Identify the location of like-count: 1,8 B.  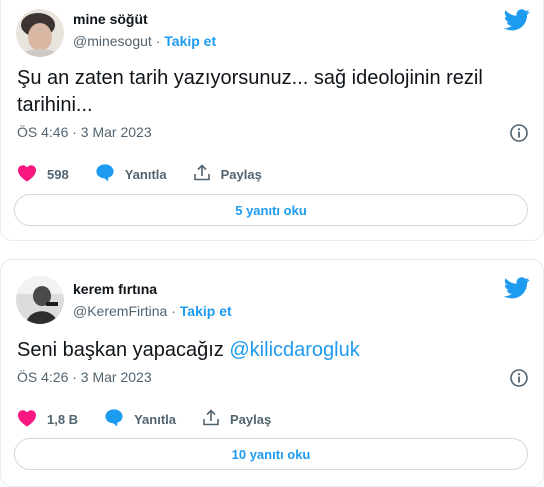
(63, 419).